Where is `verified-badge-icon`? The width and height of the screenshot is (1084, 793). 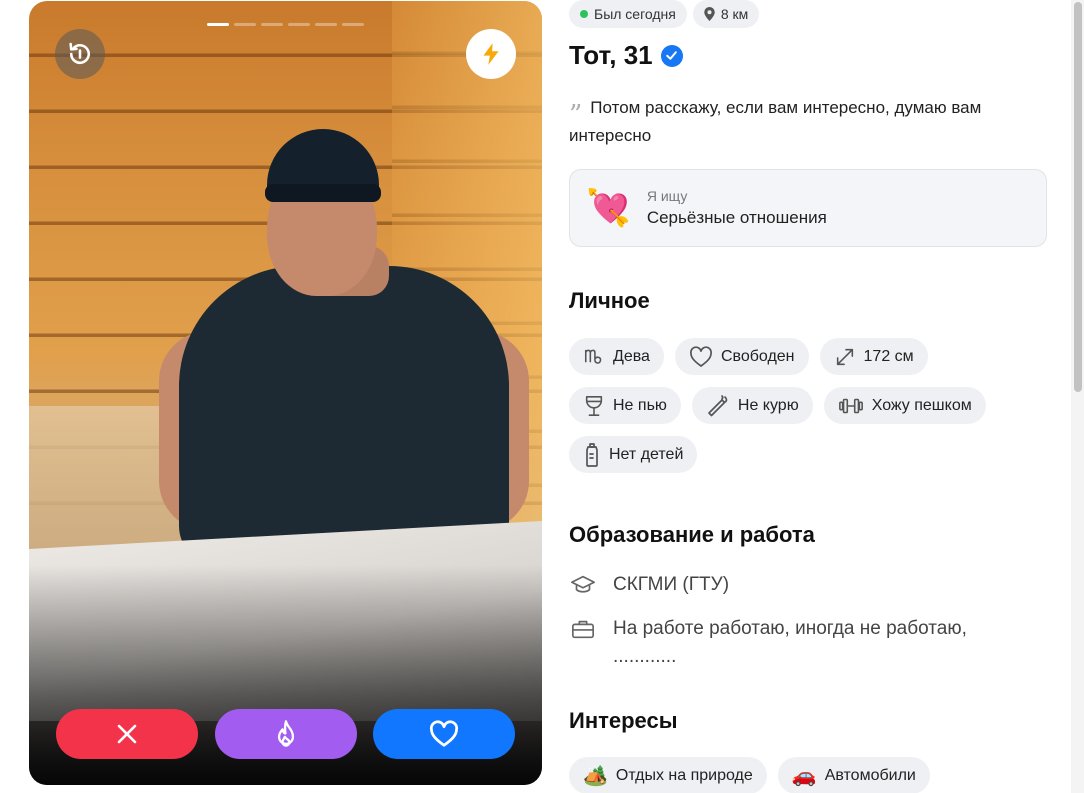 verified-badge-icon is located at coordinates (671, 55).